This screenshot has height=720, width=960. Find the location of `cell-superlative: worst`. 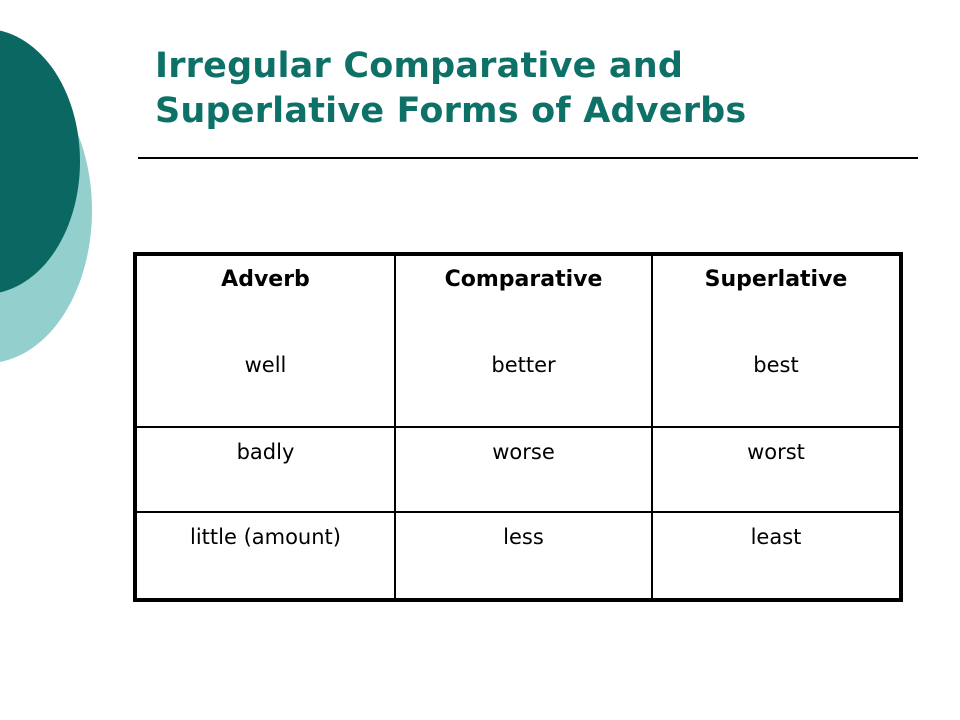

cell-superlative: worst is located at coordinates (775, 470).